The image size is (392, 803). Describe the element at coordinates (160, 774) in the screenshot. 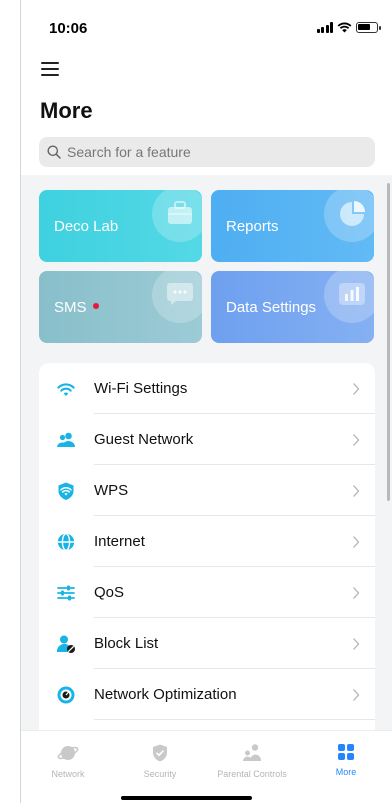

I see `tab-label: Security` at that location.